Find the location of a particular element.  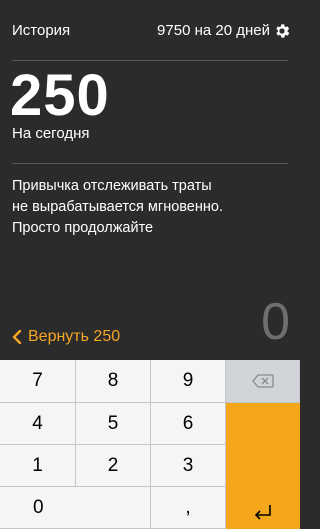

return-button: Вернуть 250 is located at coordinates (66, 337).